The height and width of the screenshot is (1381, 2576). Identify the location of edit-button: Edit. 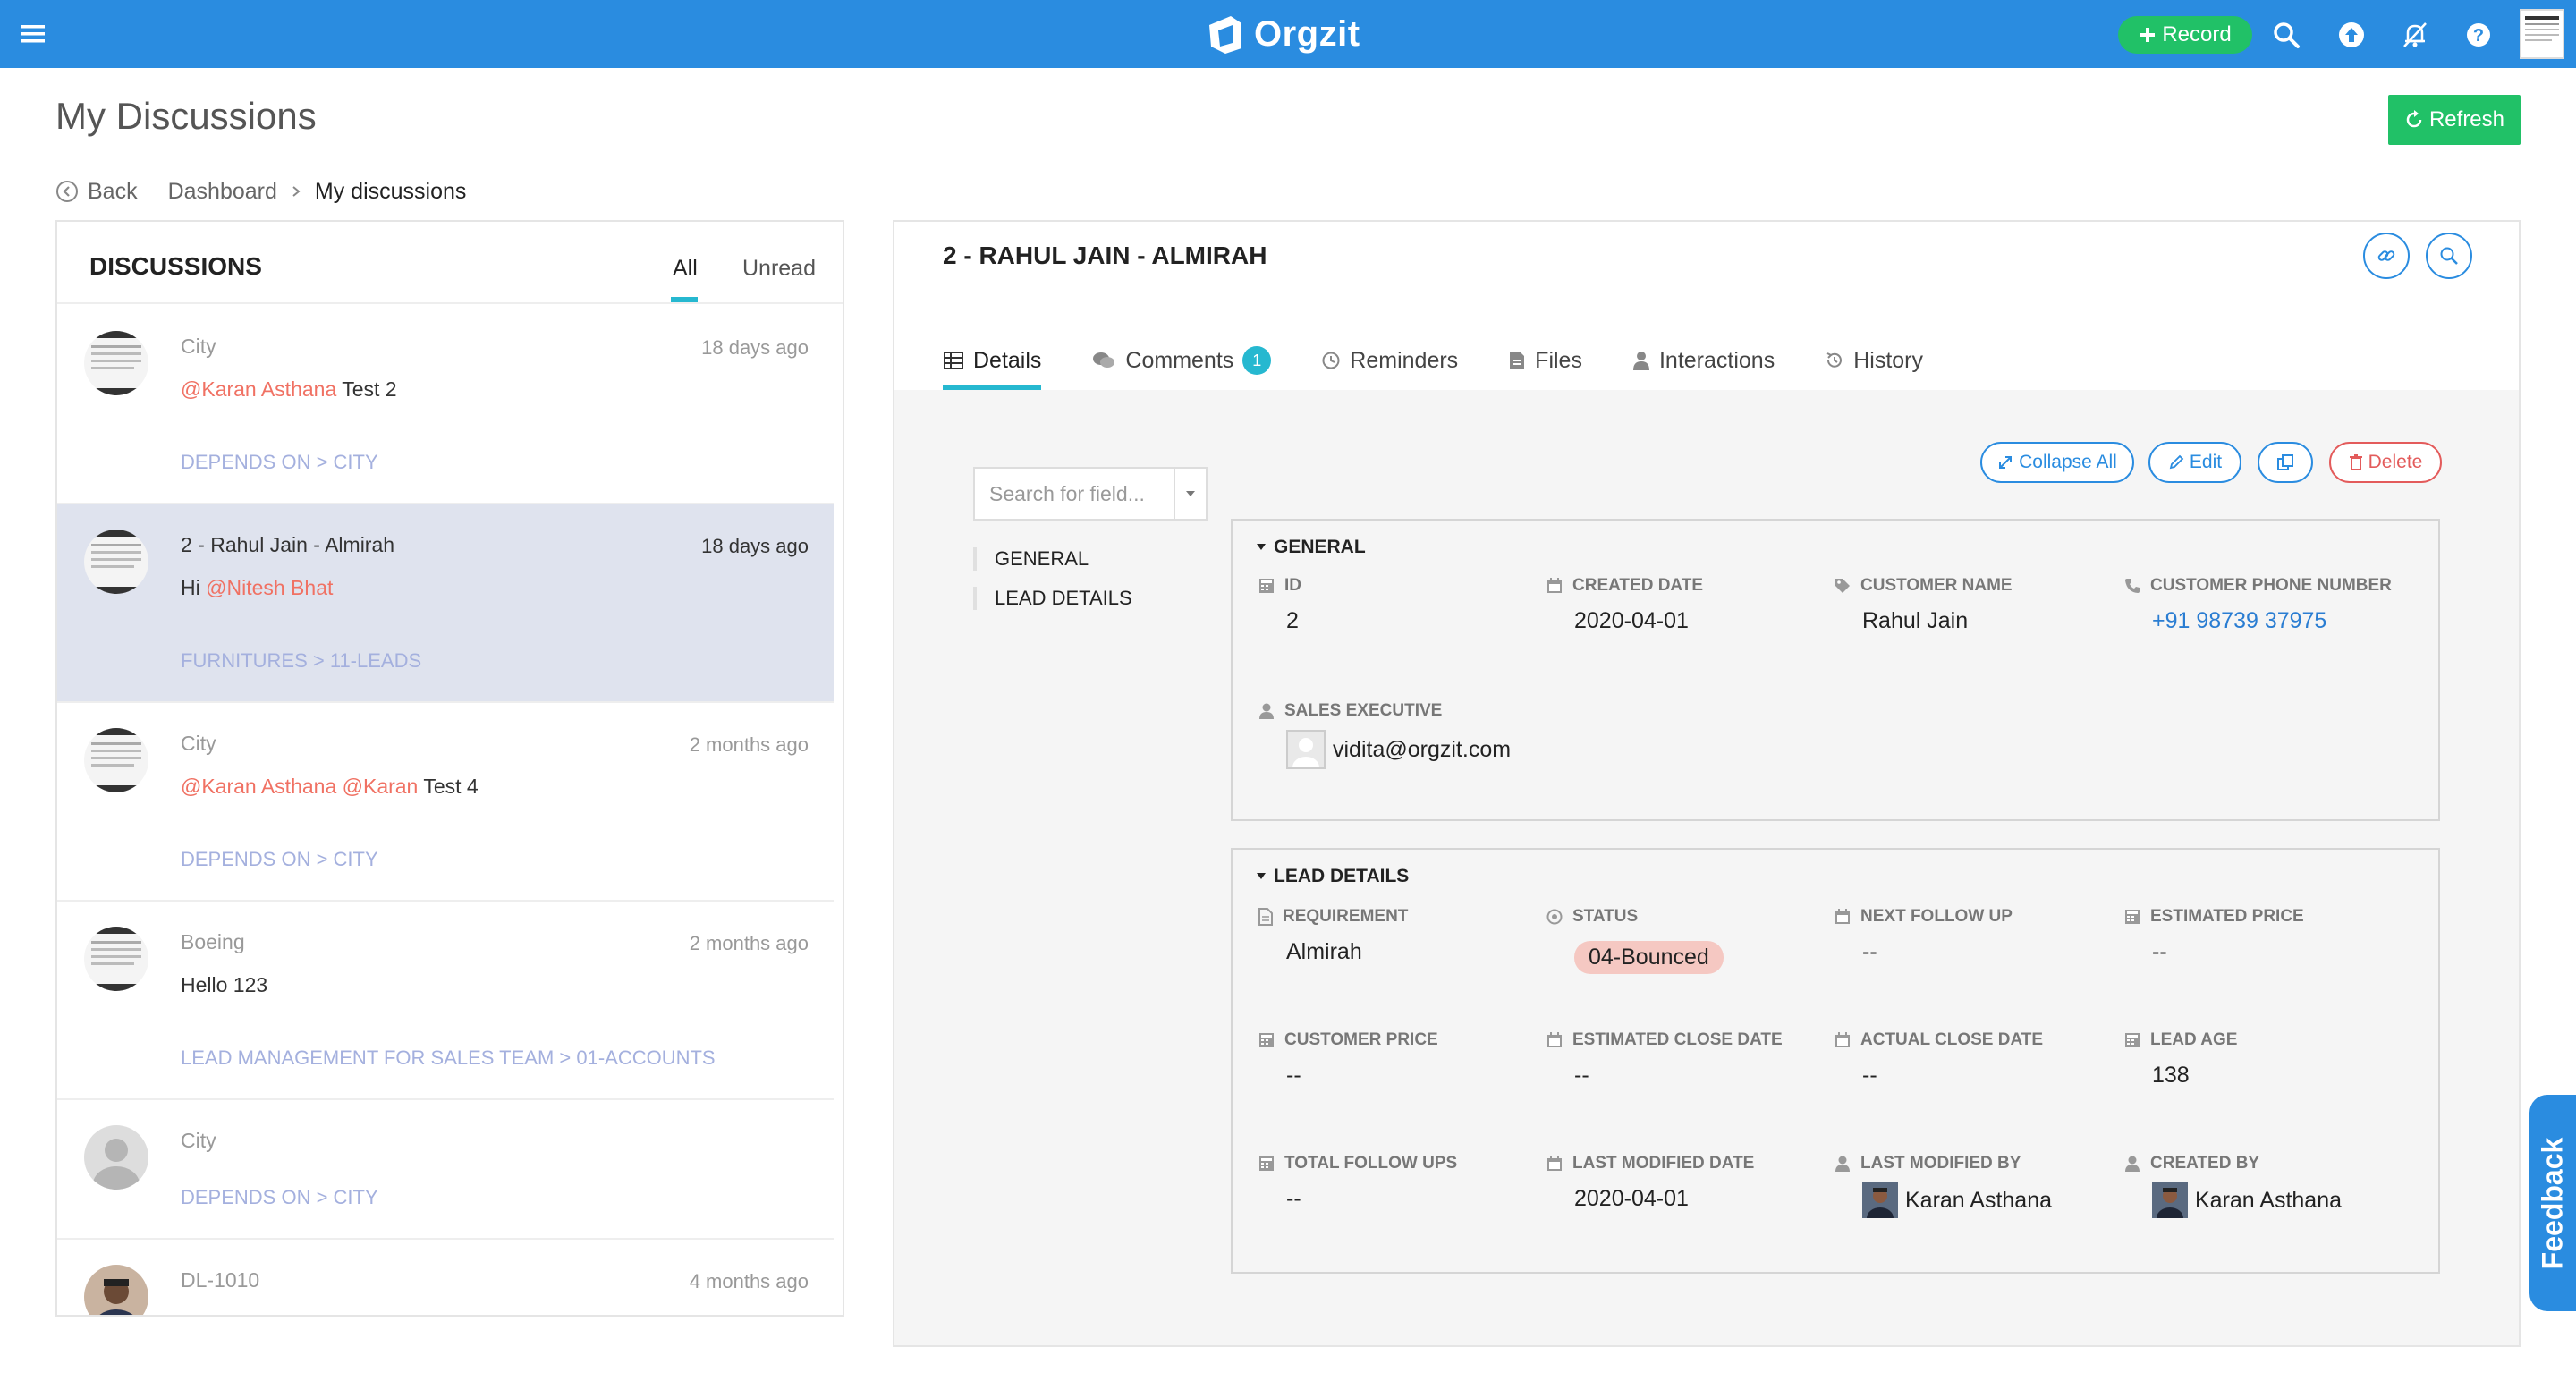
(2194, 462).